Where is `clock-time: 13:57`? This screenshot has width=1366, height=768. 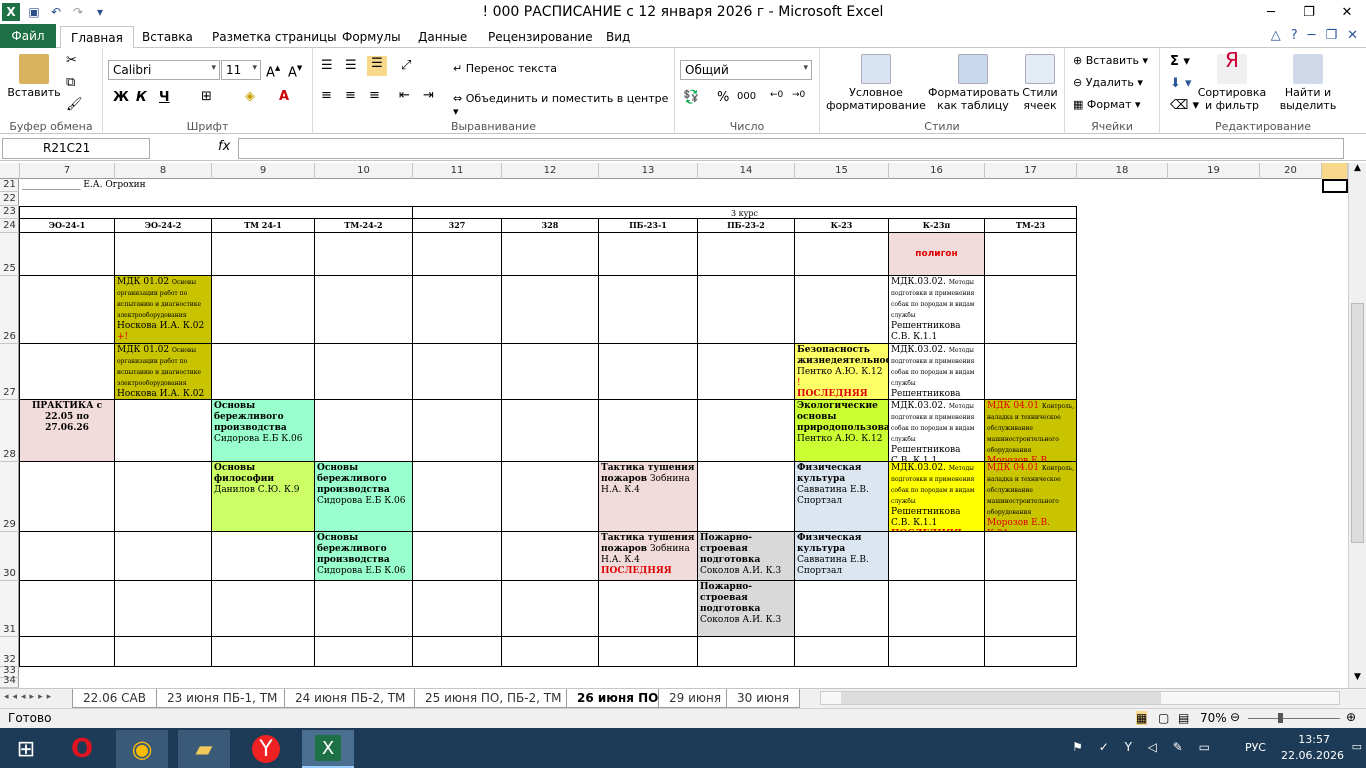 clock-time: 13:57 is located at coordinates (1314, 739).